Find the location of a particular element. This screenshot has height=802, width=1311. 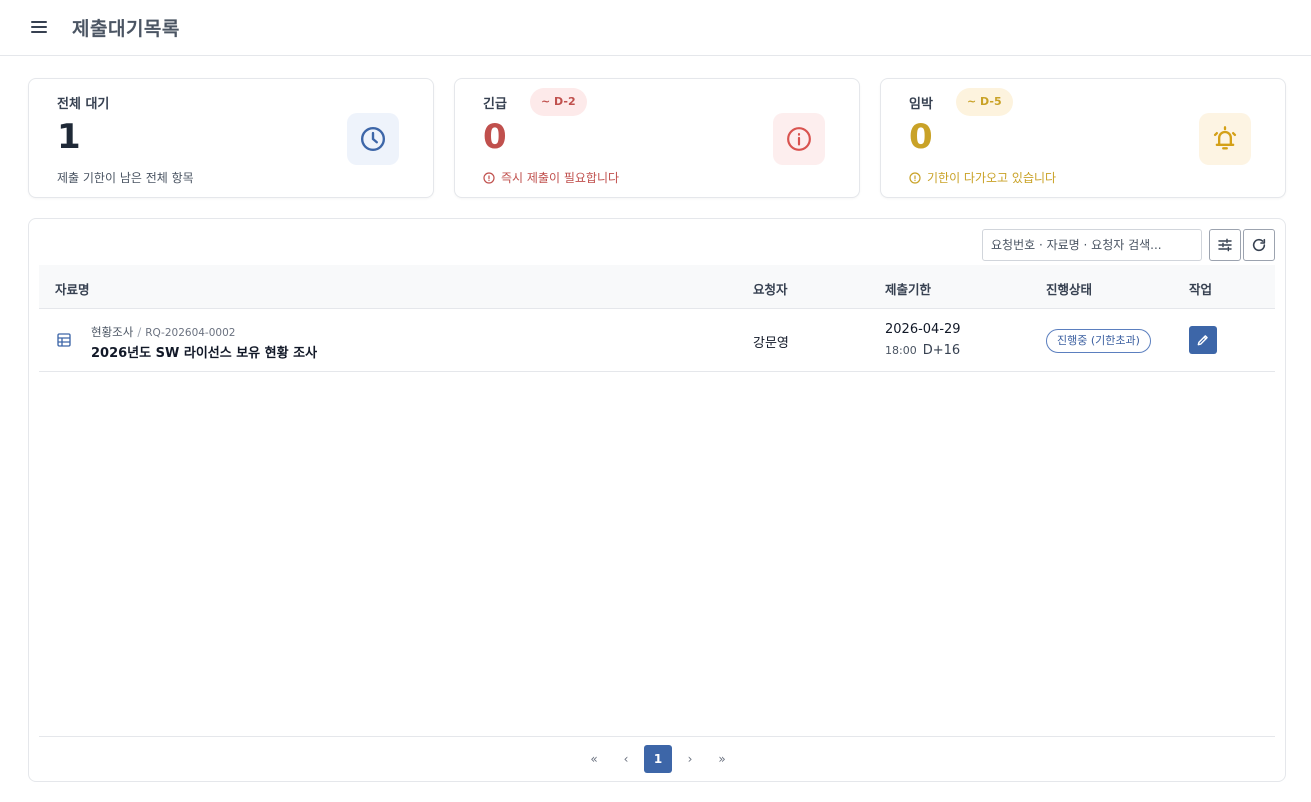

clock-icon-box is located at coordinates (373, 139).